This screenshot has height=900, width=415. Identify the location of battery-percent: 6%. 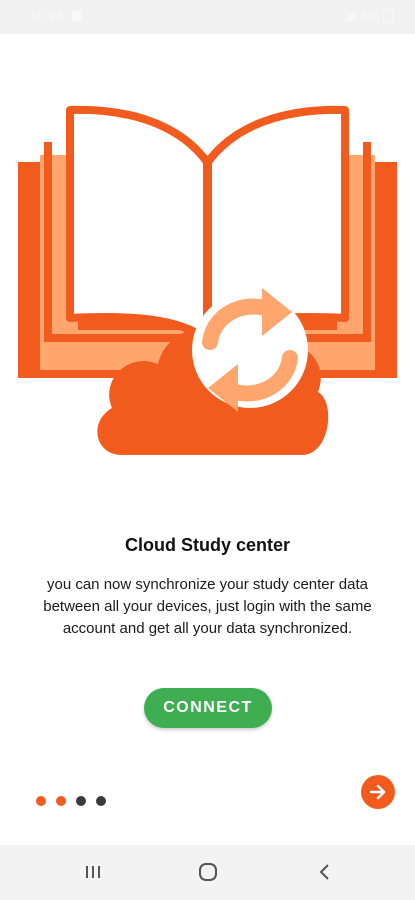
(369, 15).